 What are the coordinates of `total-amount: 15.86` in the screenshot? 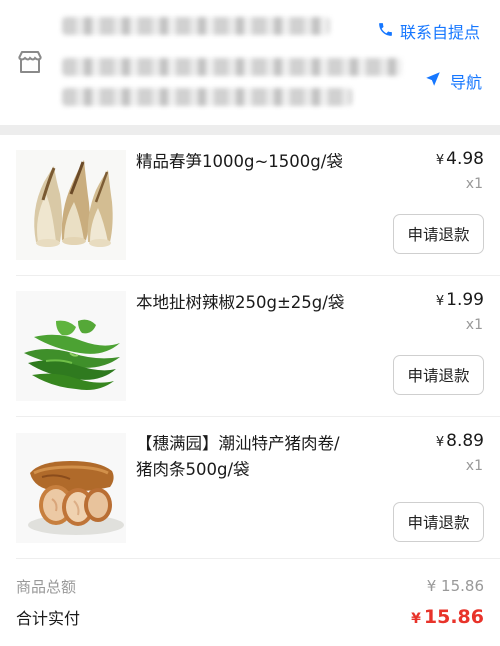 It's located at (453, 617).